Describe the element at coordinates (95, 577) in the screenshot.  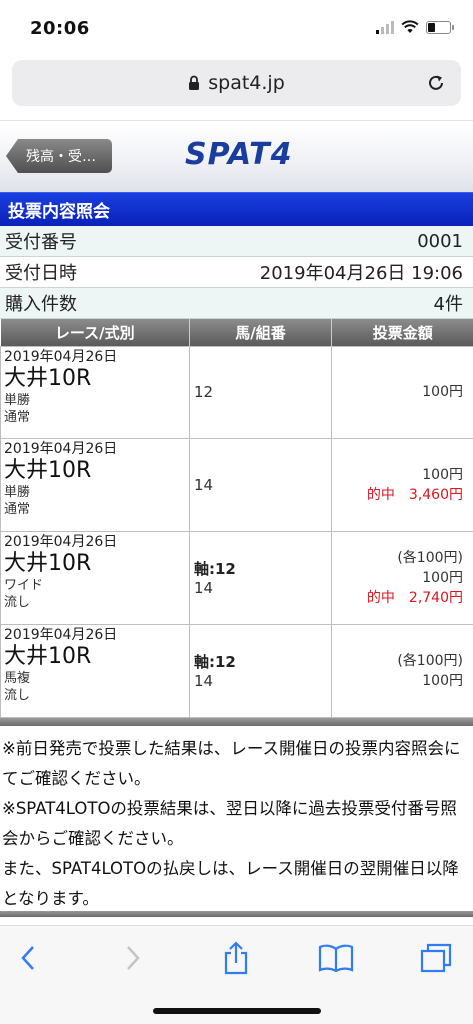
I see `race-cell: 2019年04月26日 大井10R ワイド 流し` at that location.